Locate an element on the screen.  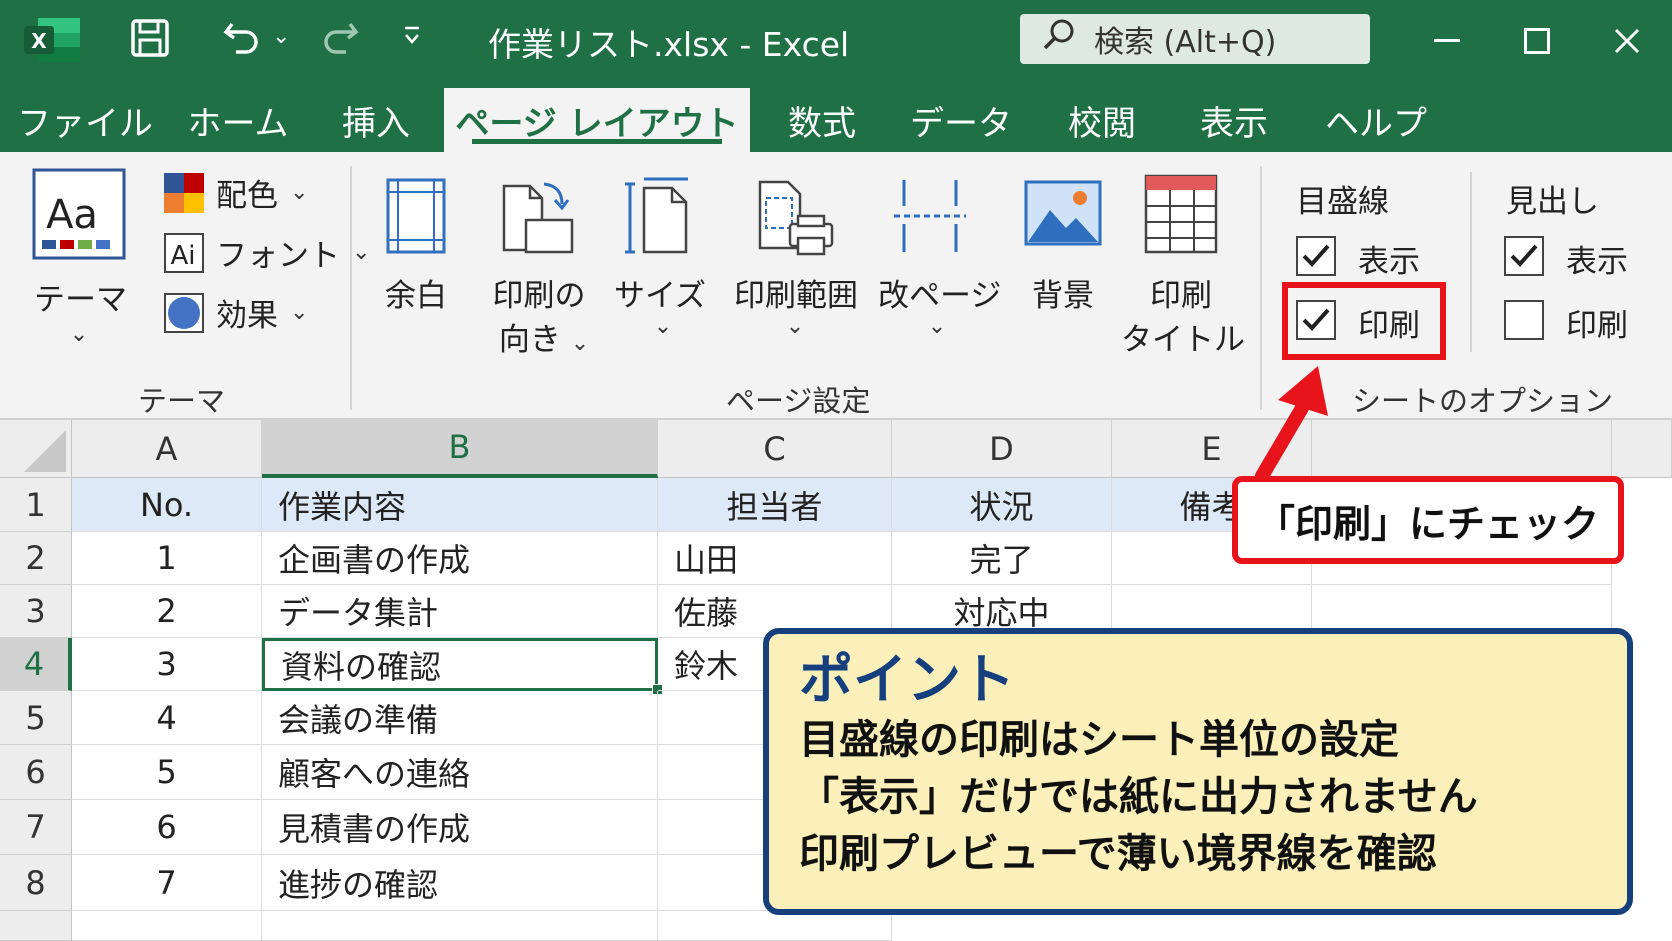
point-line-1: 目盛線の印刷はシート単位の設定 is located at coordinates (1099, 740).